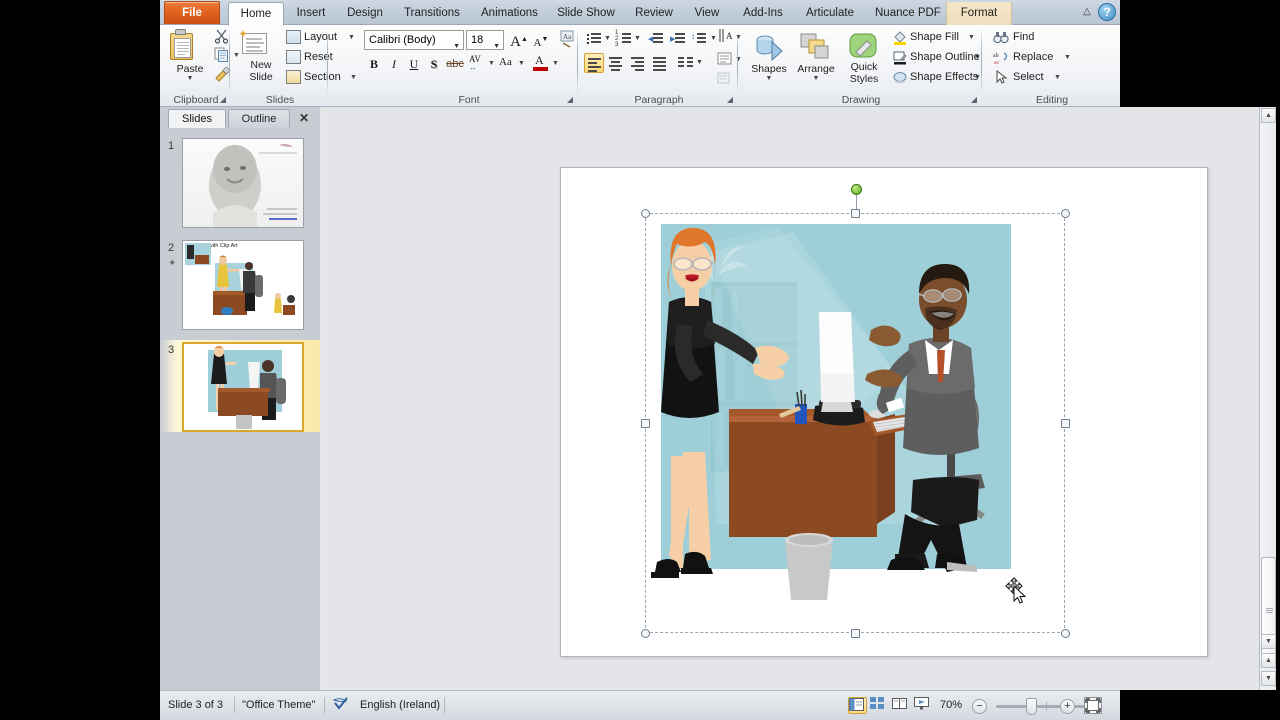  I want to click on paste-button: Paste ▼, so click(190, 60).